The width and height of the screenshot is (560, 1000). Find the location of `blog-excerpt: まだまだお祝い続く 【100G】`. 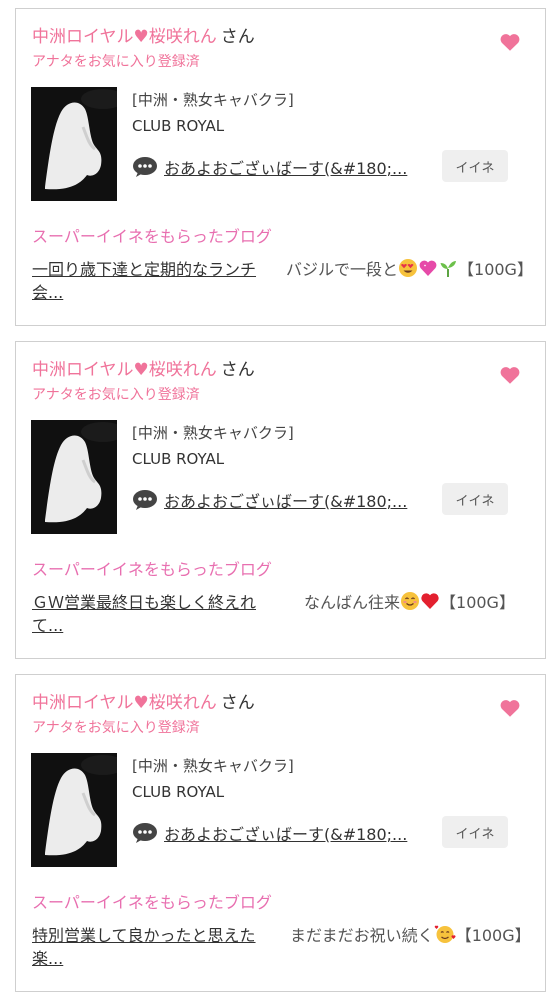

blog-excerpt: まだまだお祝い続く 【100G】 is located at coordinates (413, 935).